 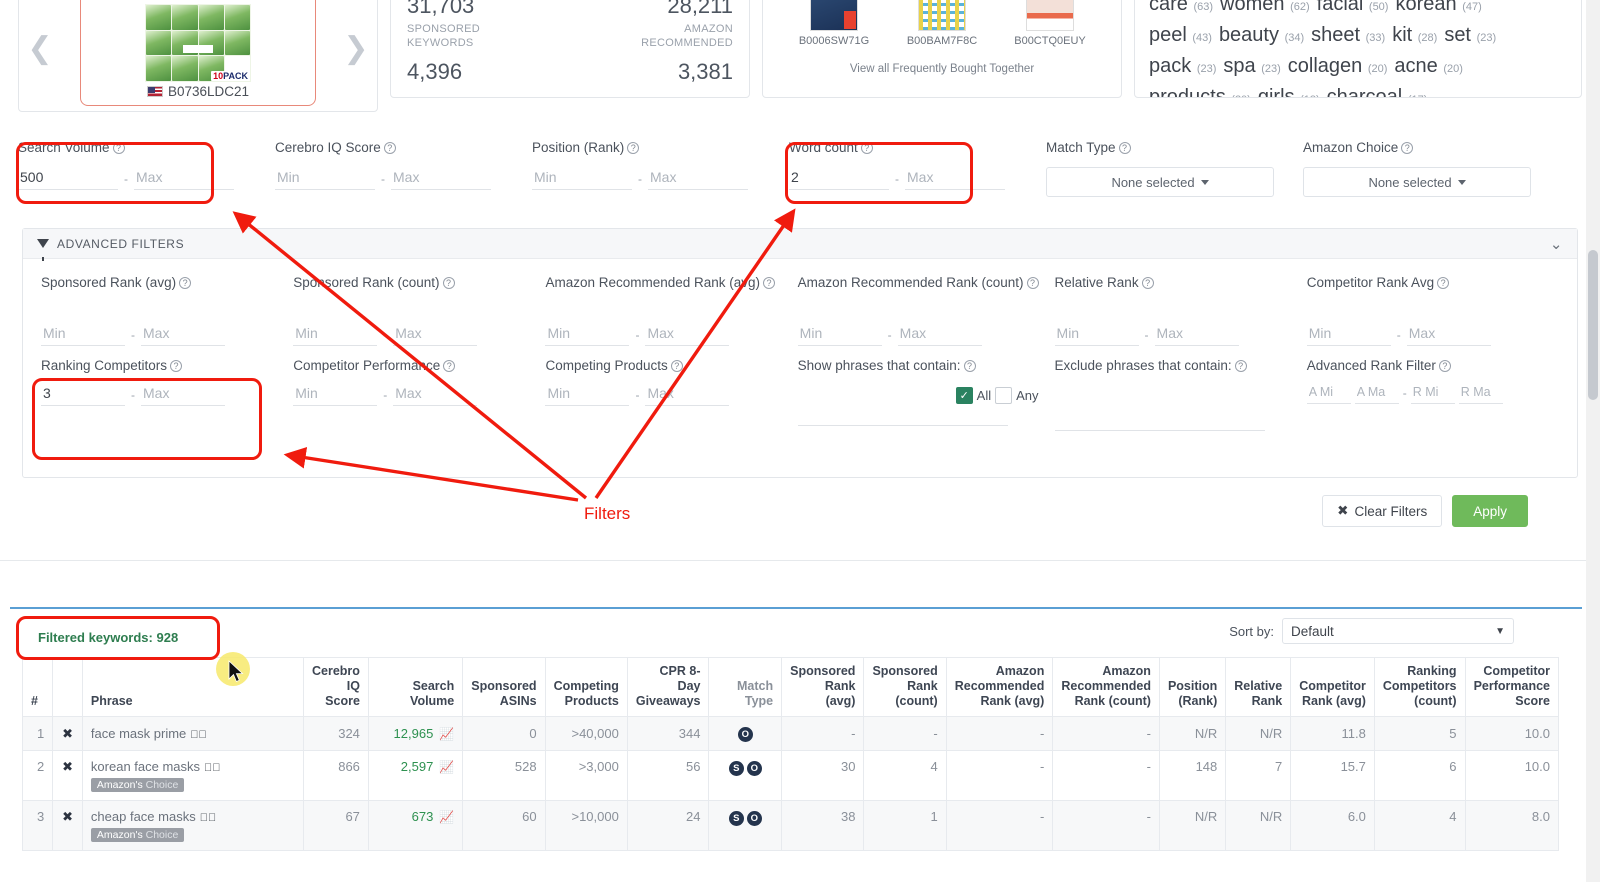 What do you see at coordinates (83, 394) in the screenshot?
I see `ranking-competitors-min-input` at bounding box center [83, 394].